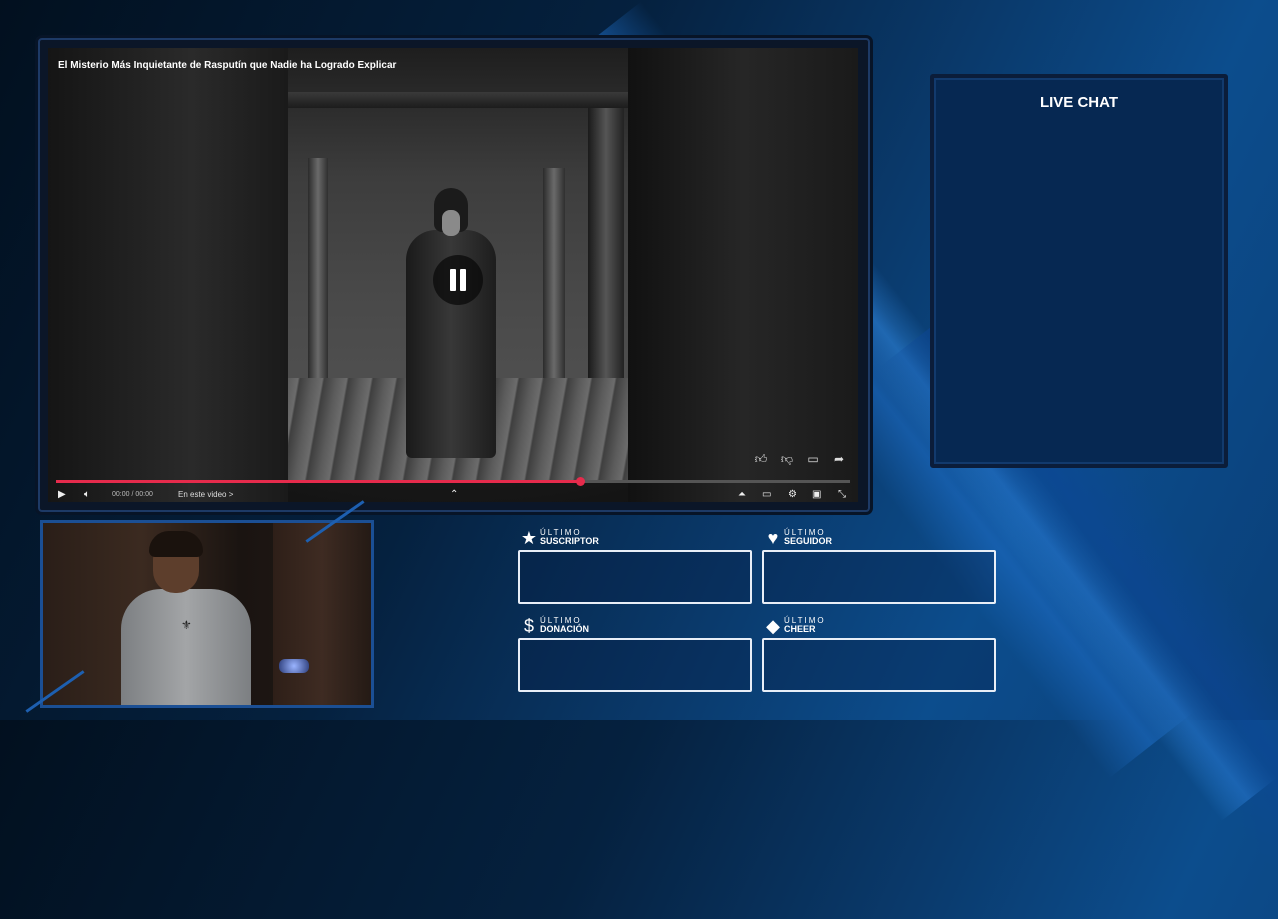 The width and height of the screenshot is (1278, 919). Describe the element at coordinates (205, 495) in the screenshot. I see `see-video-link: En este video >` at that location.